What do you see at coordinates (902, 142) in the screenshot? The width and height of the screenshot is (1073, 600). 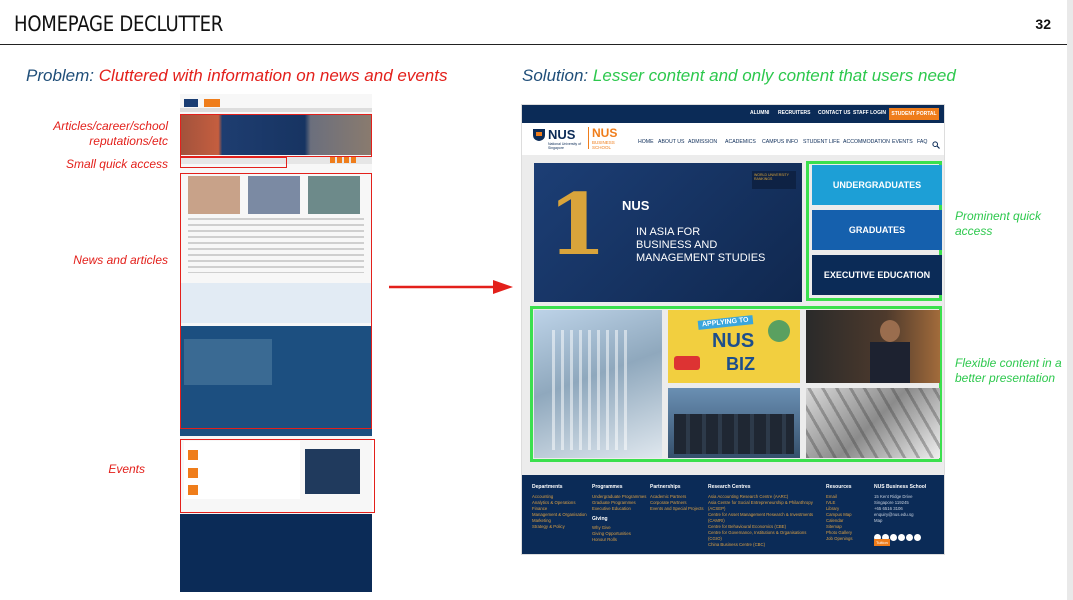 I see `nav-events: EVENTS` at bounding box center [902, 142].